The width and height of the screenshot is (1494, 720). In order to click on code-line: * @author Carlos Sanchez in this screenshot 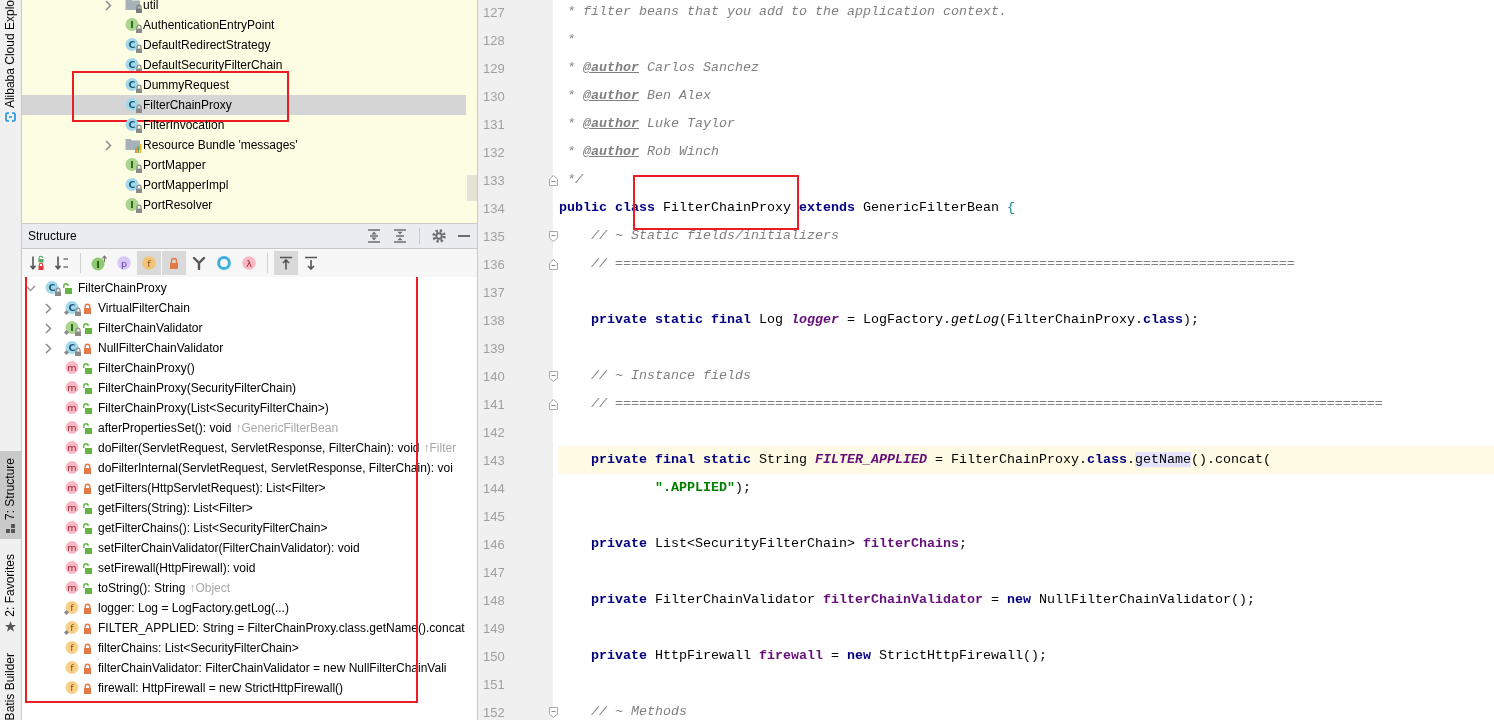, I will do `click(663, 67)`.